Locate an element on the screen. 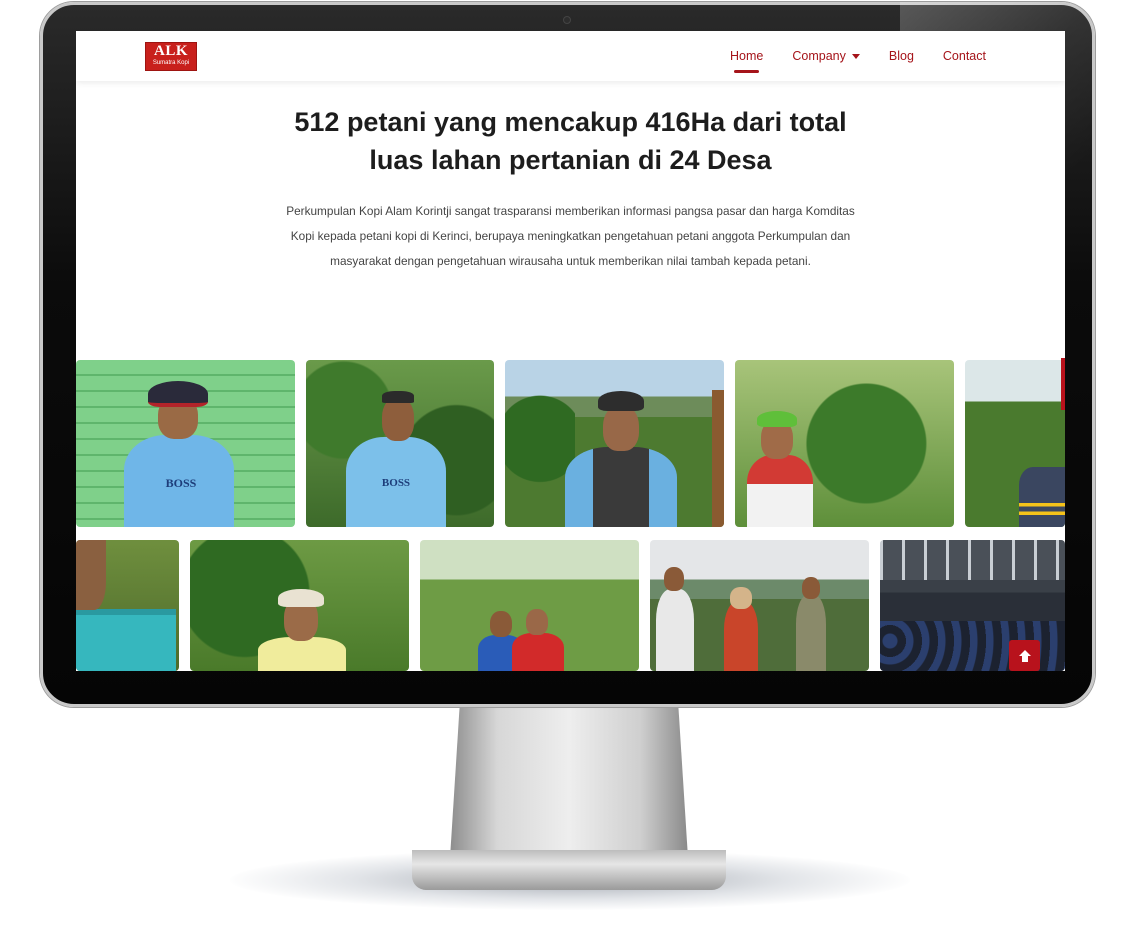 Image resolution: width=1135 pixels, height=927 pixels. gallery-photo-drying is located at coordinates (127, 605).